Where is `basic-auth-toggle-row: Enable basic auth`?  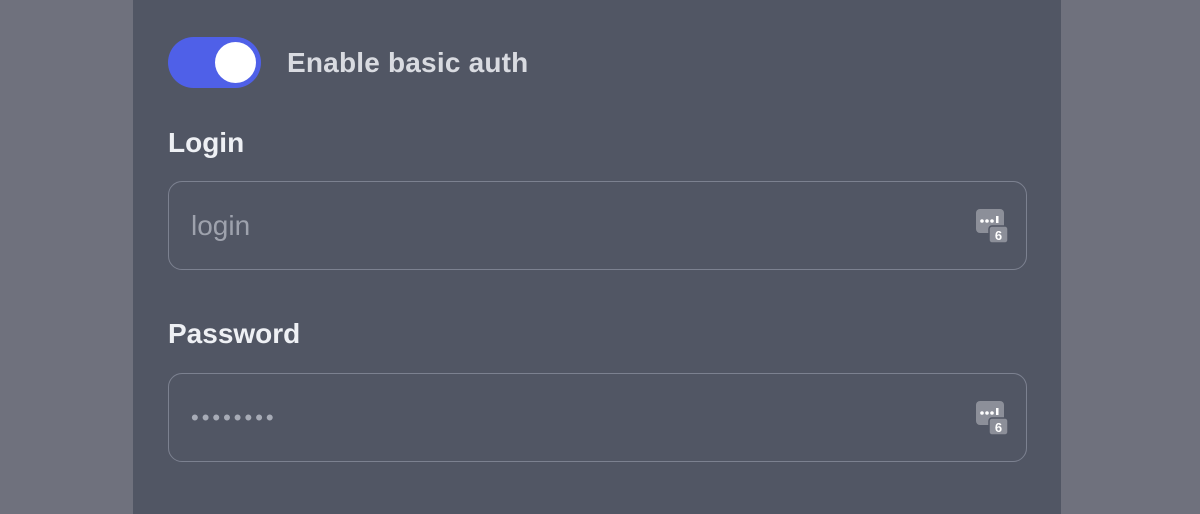 basic-auth-toggle-row: Enable basic auth is located at coordinates (348, 62).